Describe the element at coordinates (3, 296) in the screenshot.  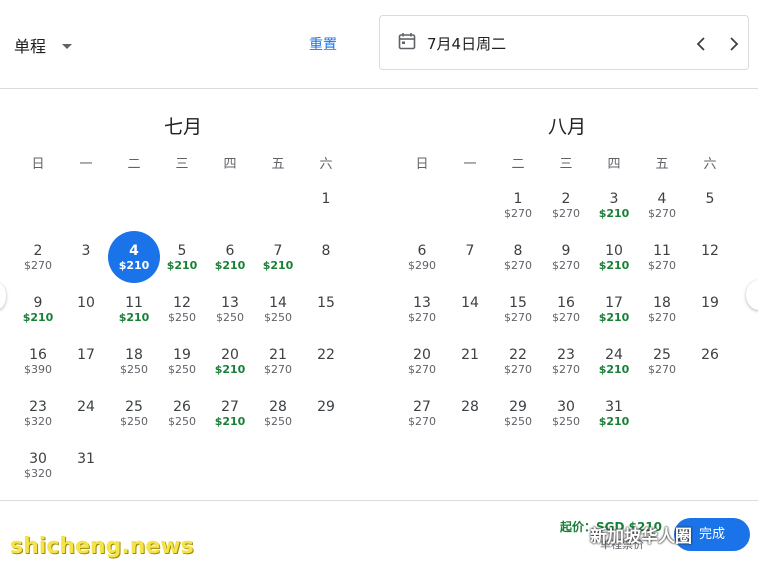
I see `scroll-prev-month-button` at that location.